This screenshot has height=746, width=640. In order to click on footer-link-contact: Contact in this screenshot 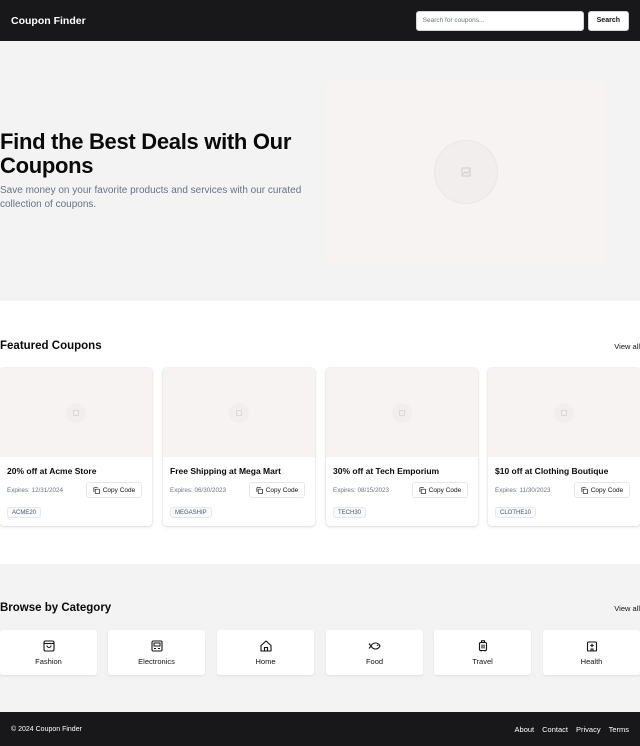, I will do `click(555, 729)`.